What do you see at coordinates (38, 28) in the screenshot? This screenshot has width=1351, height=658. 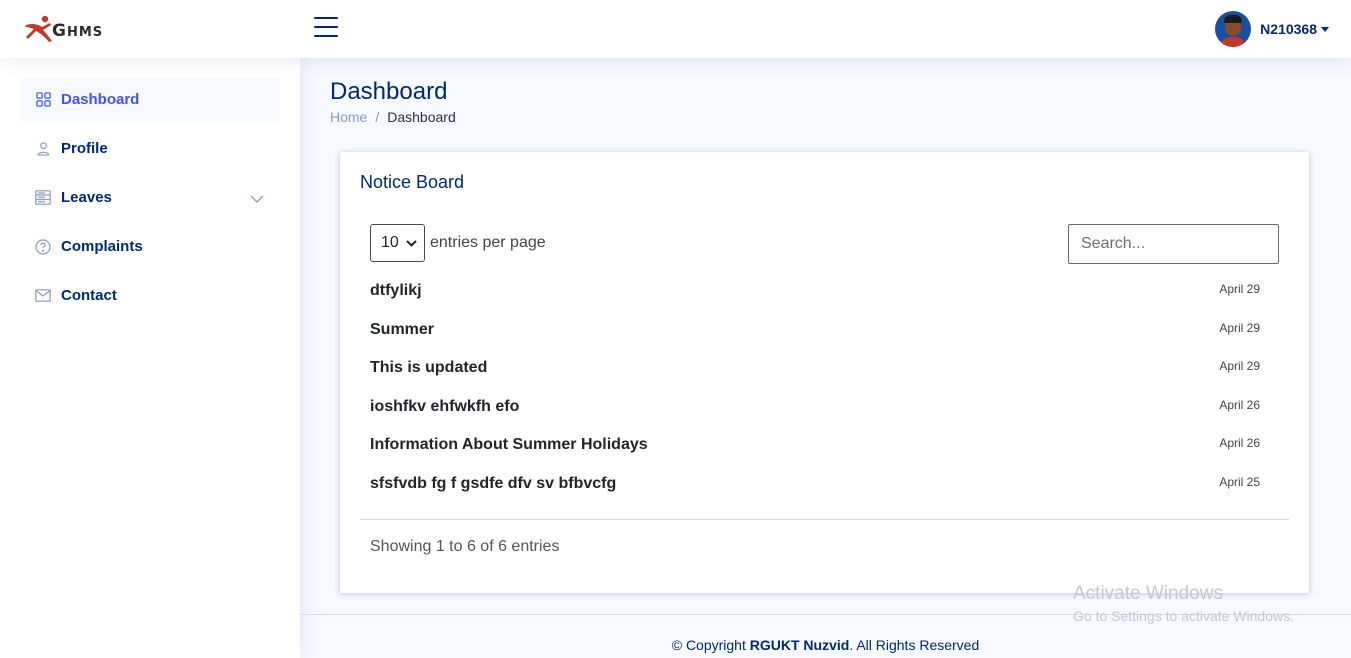 I see `logo-runner-icon` at bounding box center [38, 28].